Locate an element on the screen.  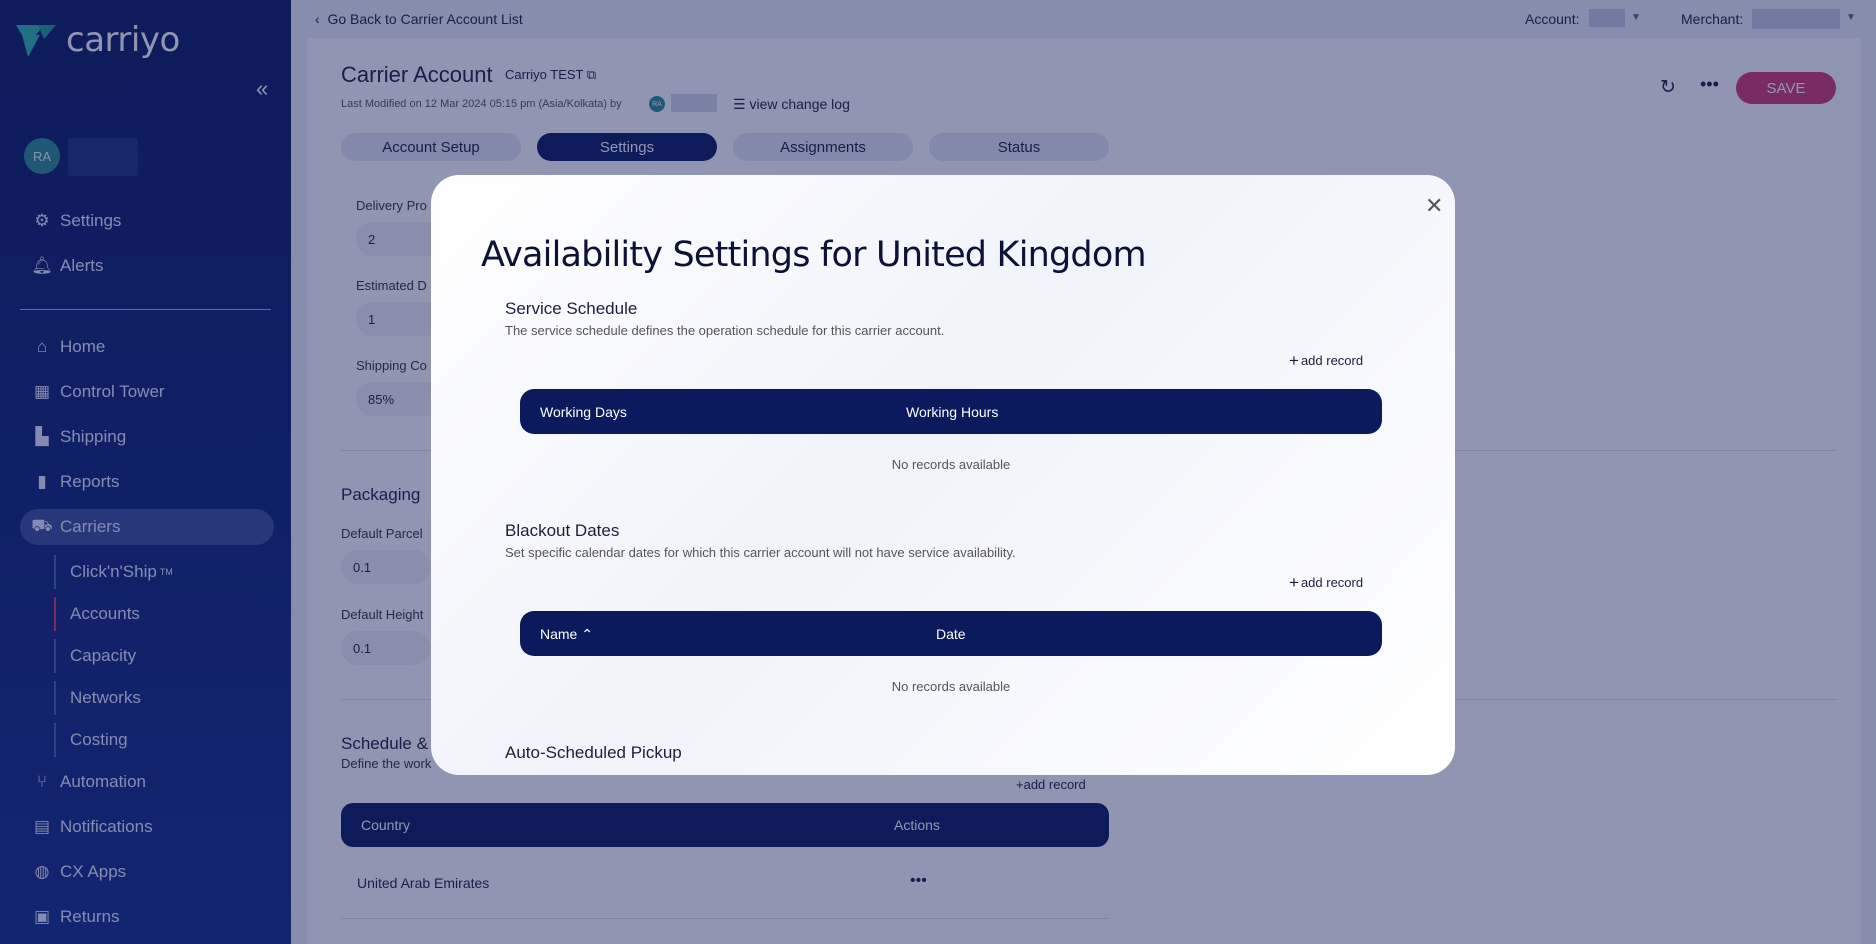
blackout-table-header: Name ⌃ Date is located at coordinates (951, 633).